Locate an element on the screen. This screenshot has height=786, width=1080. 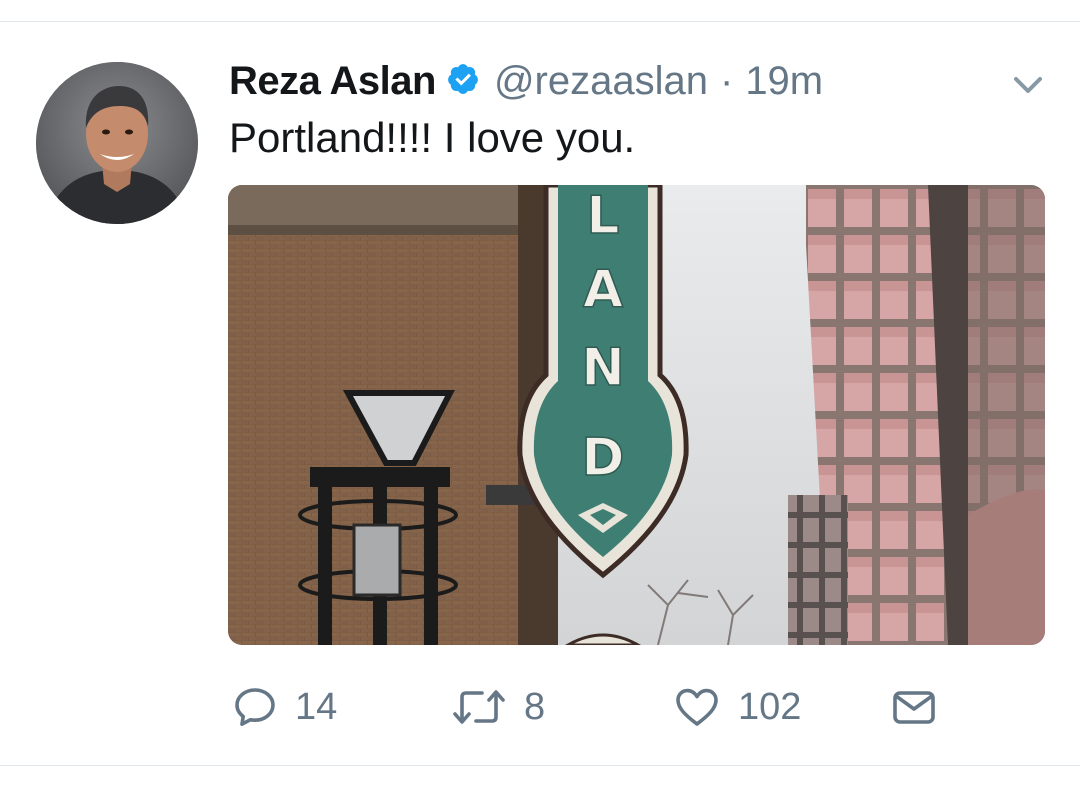
like-button: 102 is located at coordinates (736, 707).